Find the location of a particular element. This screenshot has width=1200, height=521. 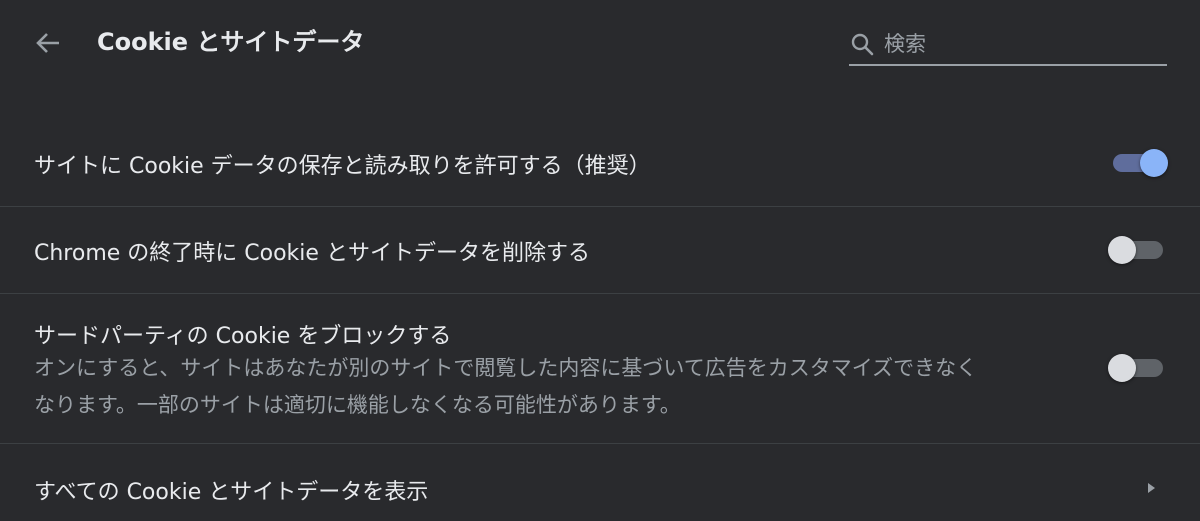

allow-cookies-toggle is located at coordinates (1138, 163).